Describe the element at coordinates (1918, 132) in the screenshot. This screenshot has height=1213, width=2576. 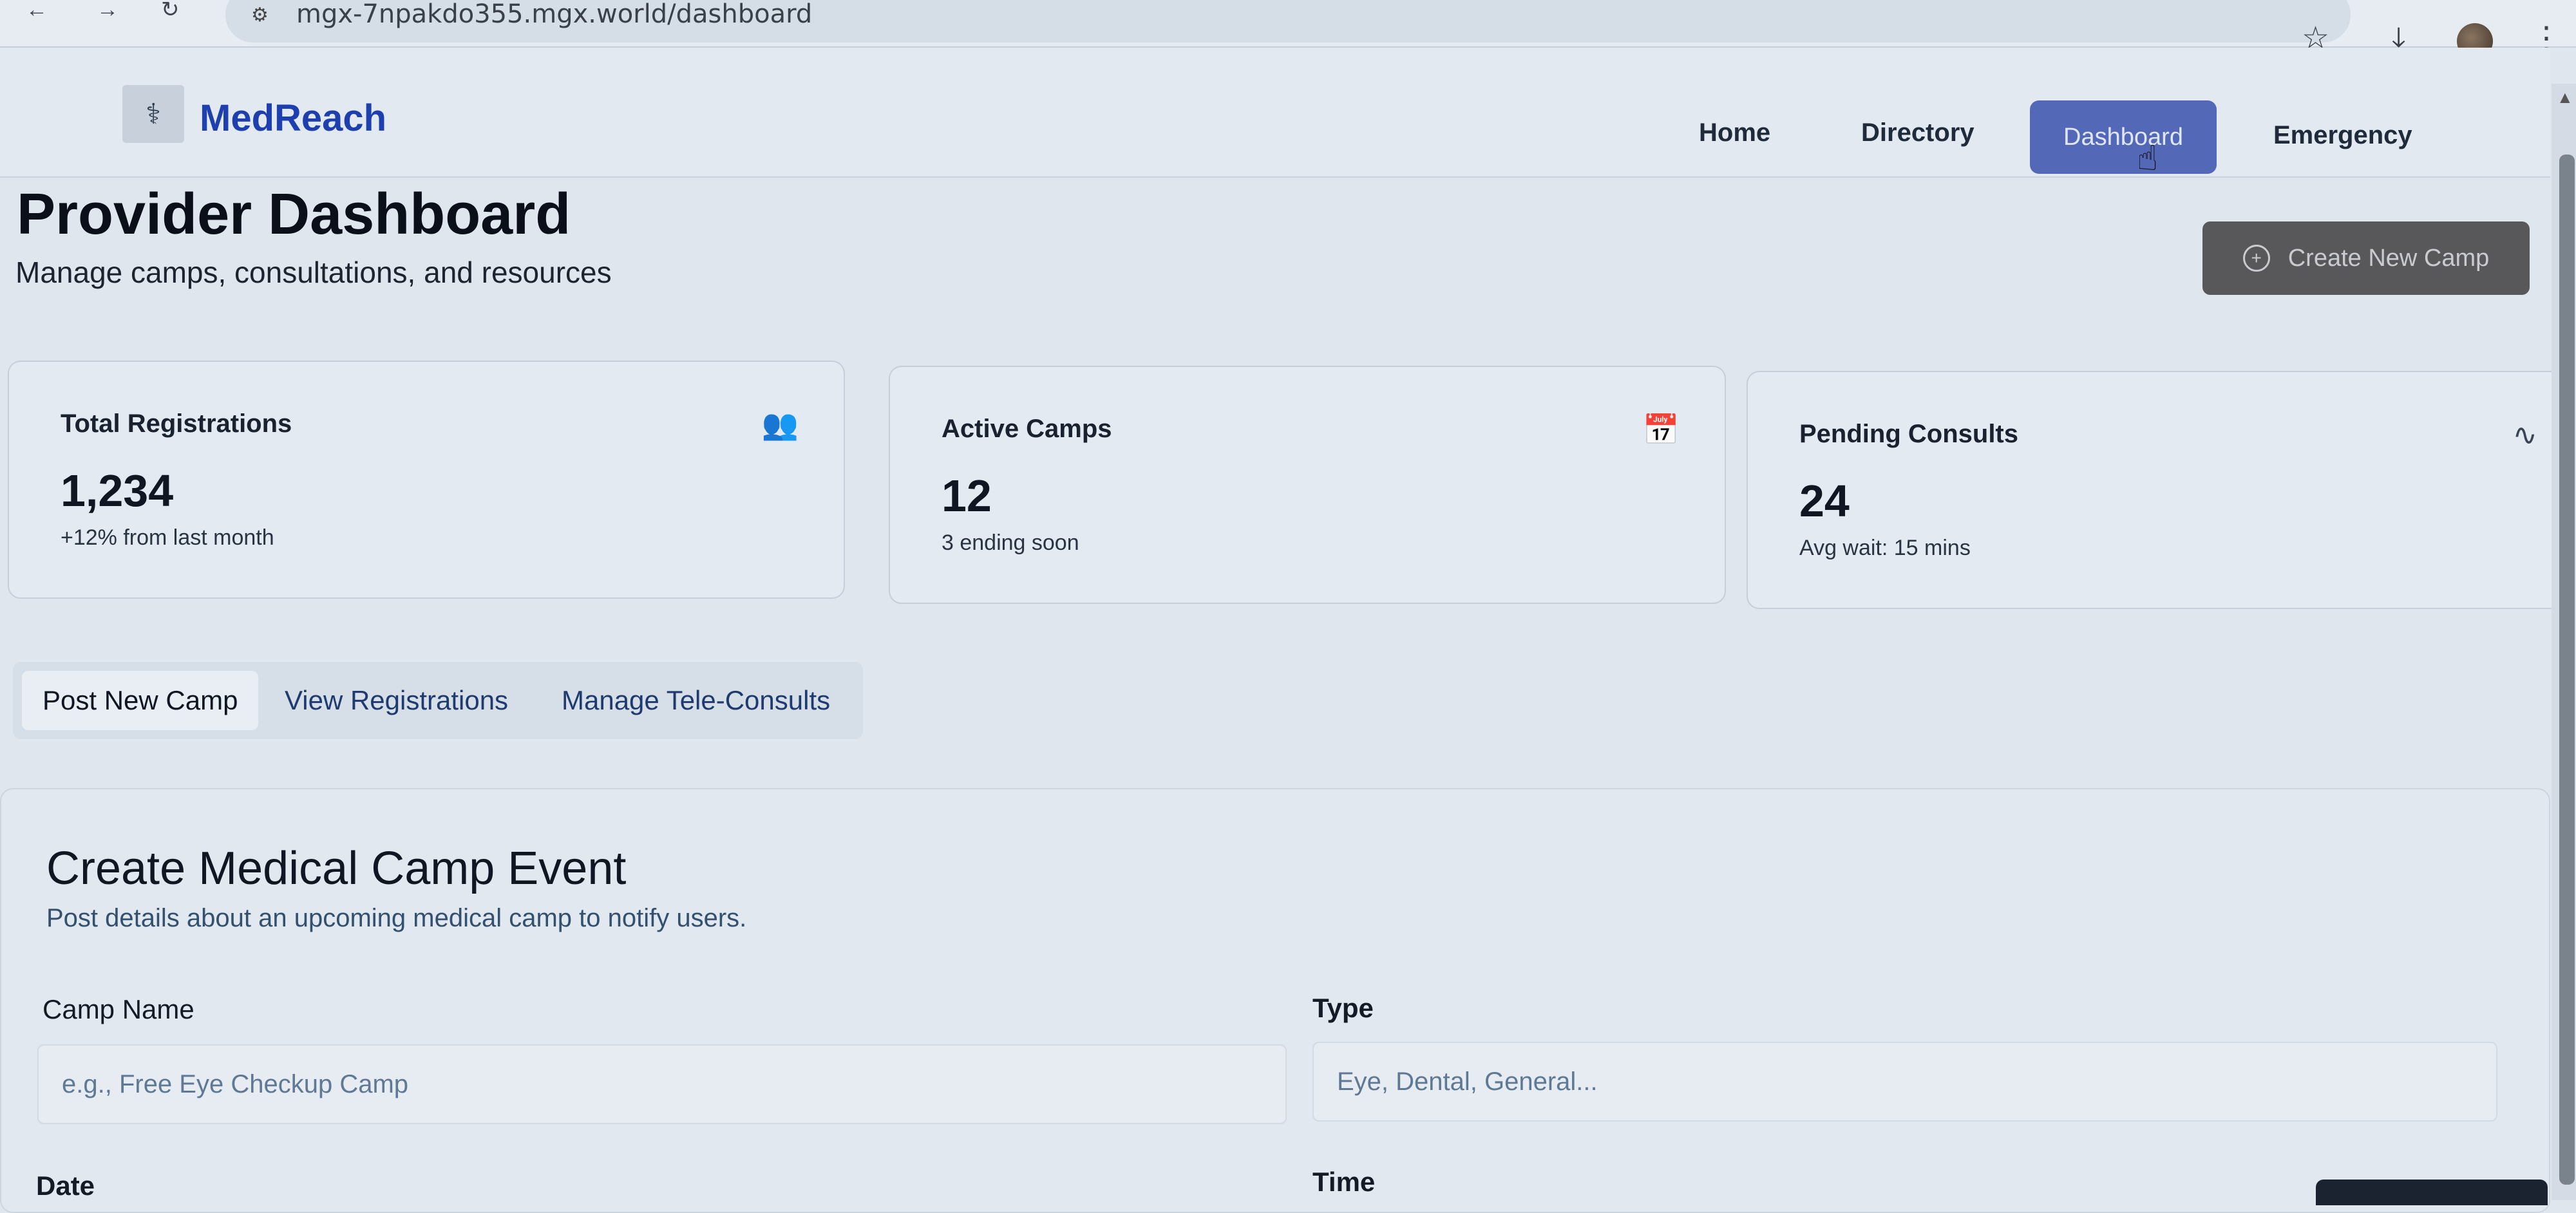
I see `nav-directory: Directory` at that location.